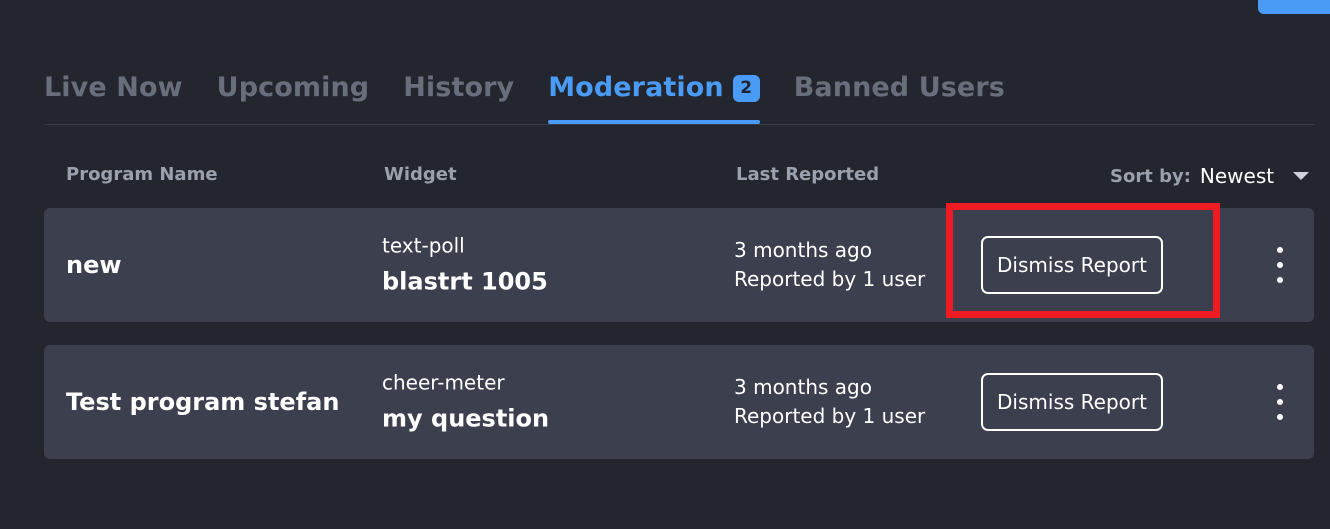 The height and width of the screenshot is (529, 1330). I want to click on column-header-widget: Widget, so click(420, 174).